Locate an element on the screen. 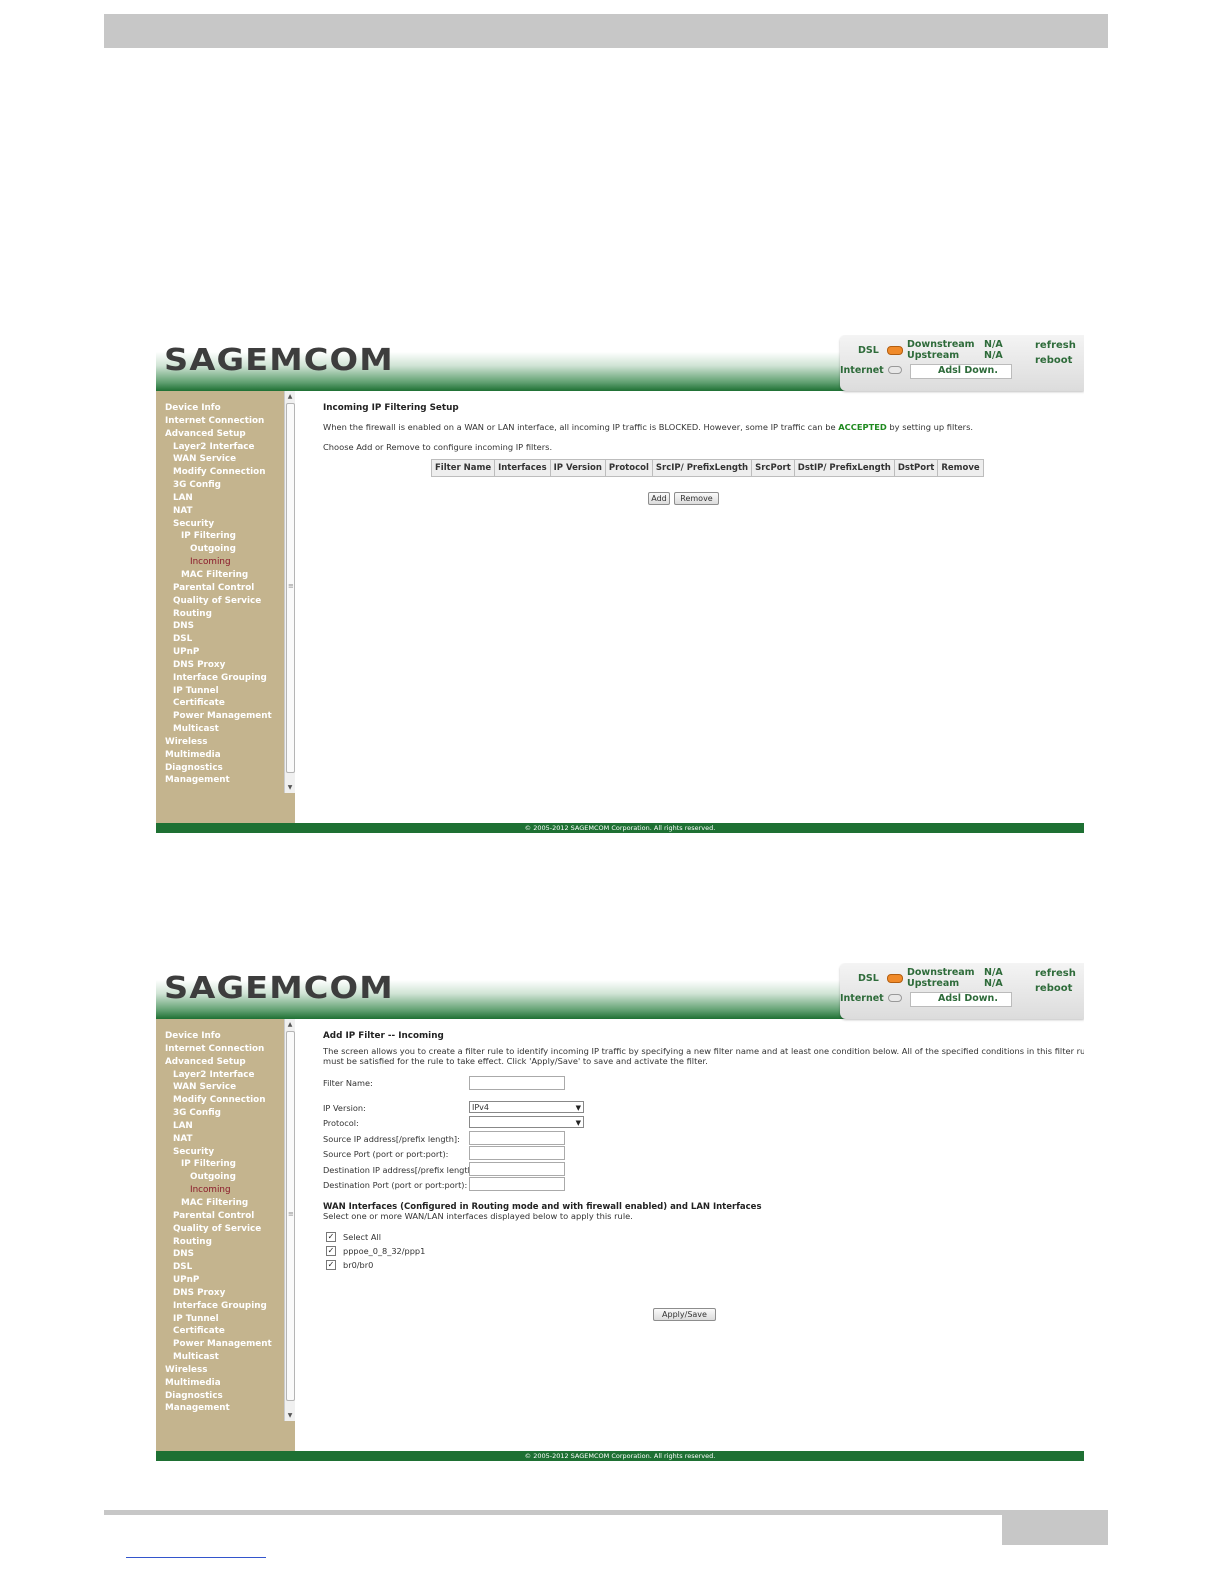 The height and width of the screenshot is (1584, 1224). dst-port-input is located at coordinates (517, 1184).